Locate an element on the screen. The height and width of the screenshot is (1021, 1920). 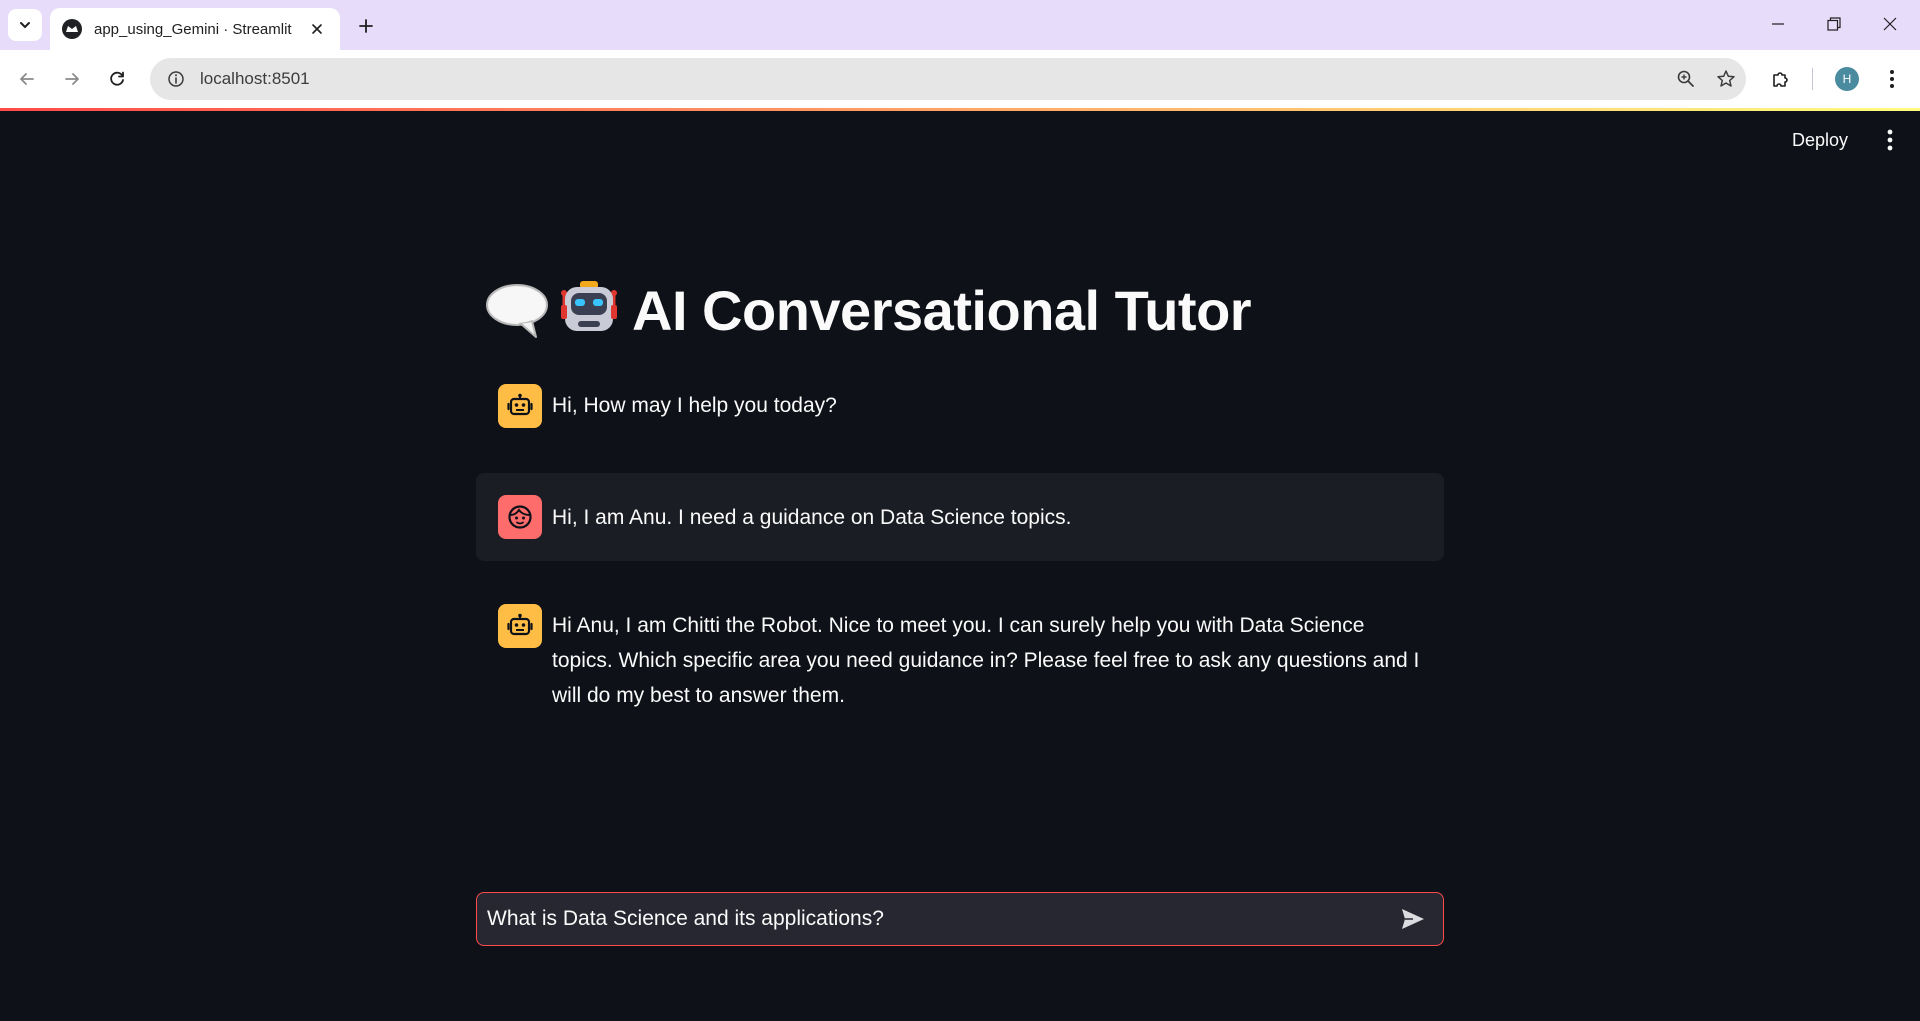
robot-face-icon is located at coordinates (589, 306).